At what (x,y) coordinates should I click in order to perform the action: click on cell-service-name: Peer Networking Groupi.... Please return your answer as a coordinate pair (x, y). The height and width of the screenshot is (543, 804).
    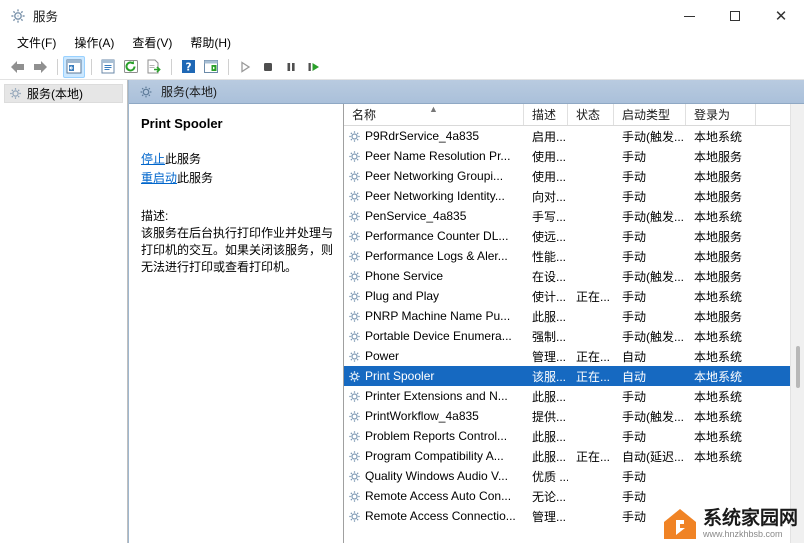
    Looking at the image, I should click on (434, 176).